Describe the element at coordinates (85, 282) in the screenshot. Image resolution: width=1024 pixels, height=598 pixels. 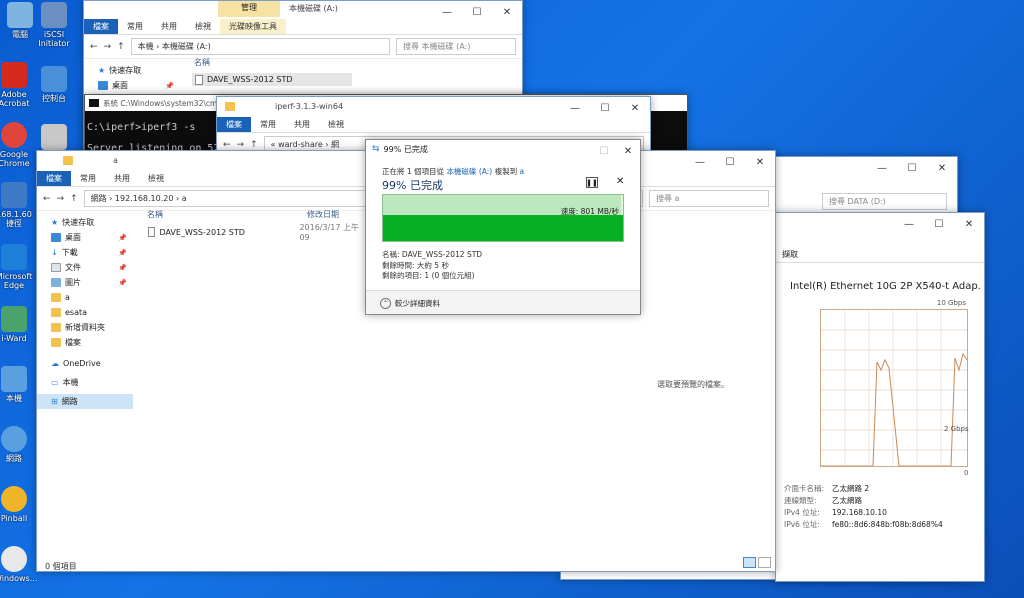
I see `nav-pictures: 圖片 📌` at that location.